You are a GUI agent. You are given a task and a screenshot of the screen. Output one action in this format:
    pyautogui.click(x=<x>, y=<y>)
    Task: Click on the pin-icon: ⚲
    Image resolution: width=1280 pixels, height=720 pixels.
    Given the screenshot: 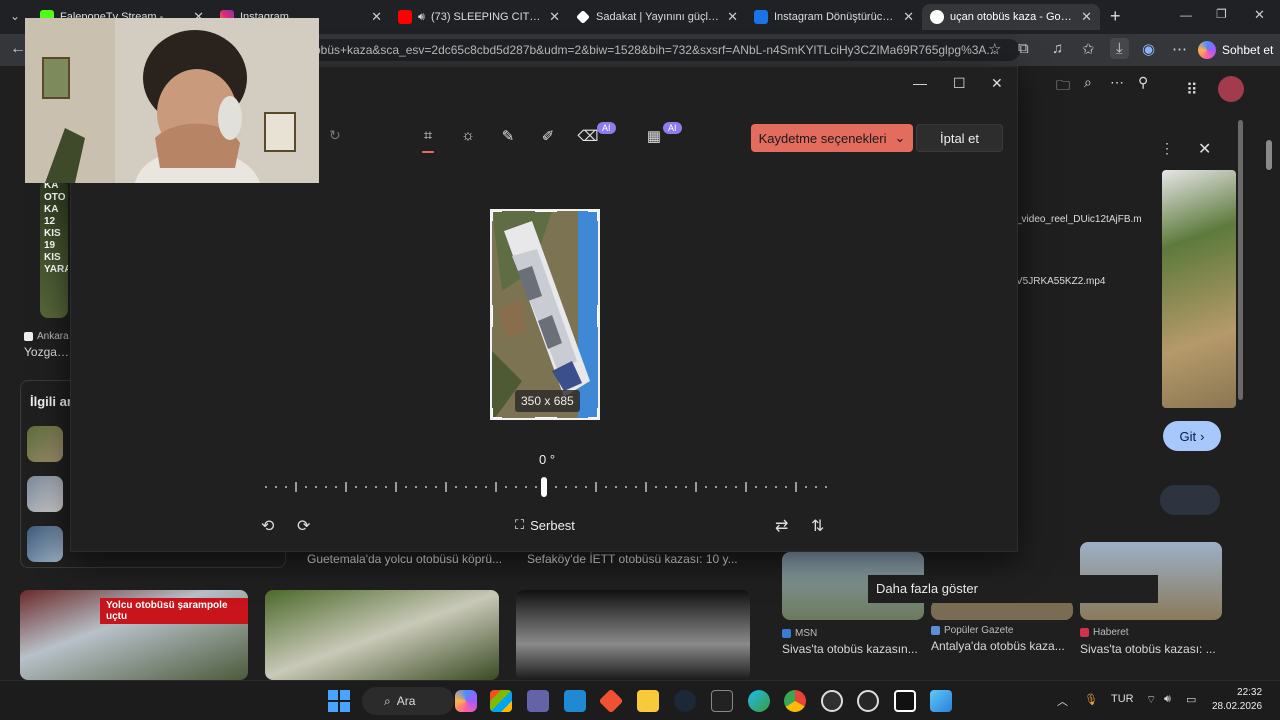 What is the action you would take?
    pyautogui.click(x=1143, y=82)
    